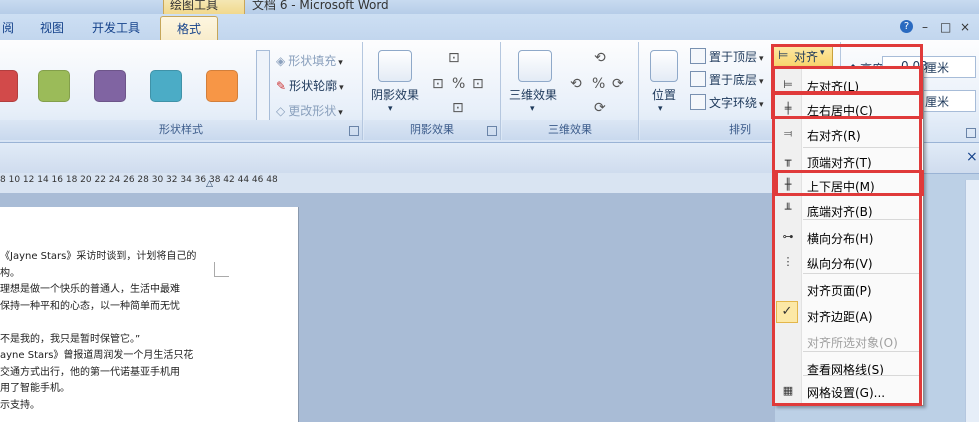 This screenshot has height=422, width=979. Describe the element at coordinates (576, 84) in the screenshot. I see `tilt-left-icon: ⟲` at that location.